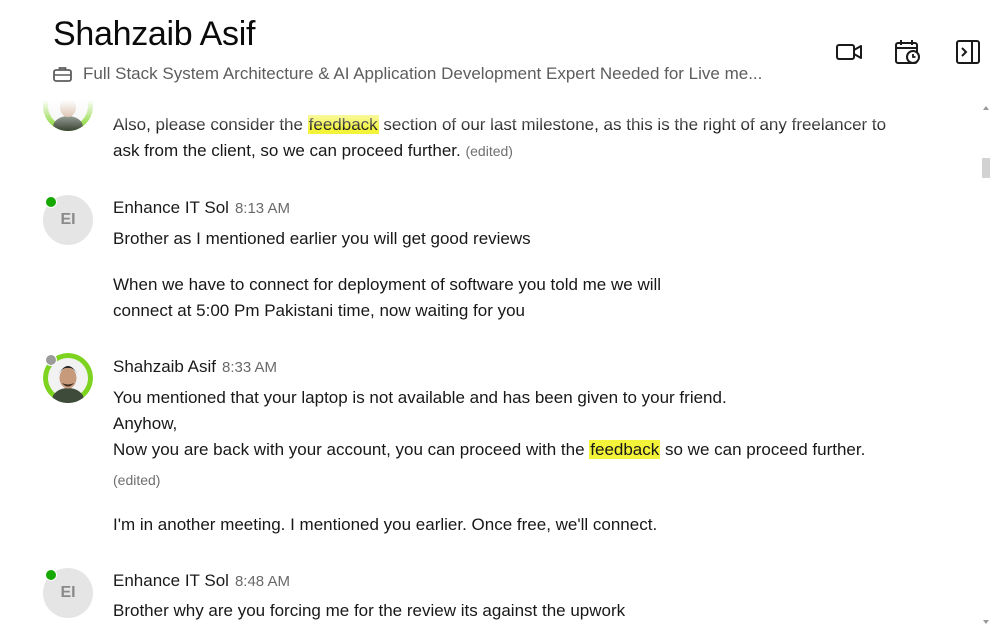  Describe the element at coordinates (250, 367) in the screenshot. I see `message-time: 8:33 AM` at that location.